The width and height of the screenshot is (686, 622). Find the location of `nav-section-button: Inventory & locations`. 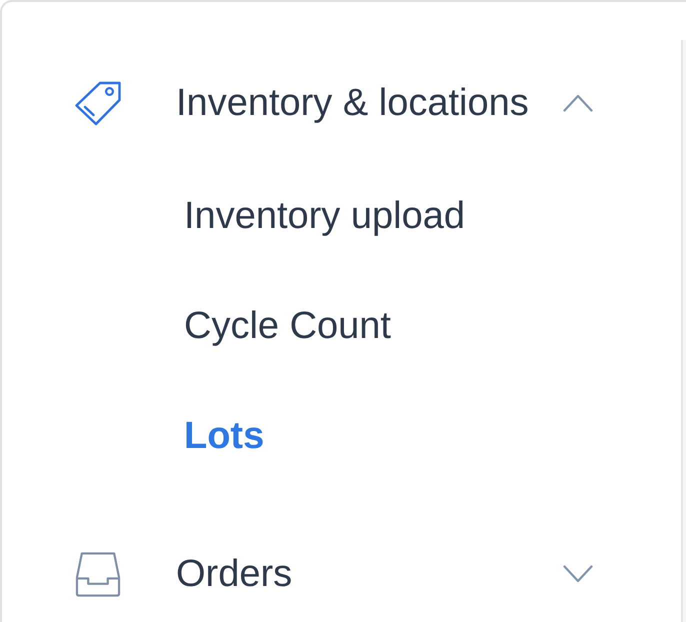

nav-section-button: Inventory & locations is located at coordinates (335, 103).